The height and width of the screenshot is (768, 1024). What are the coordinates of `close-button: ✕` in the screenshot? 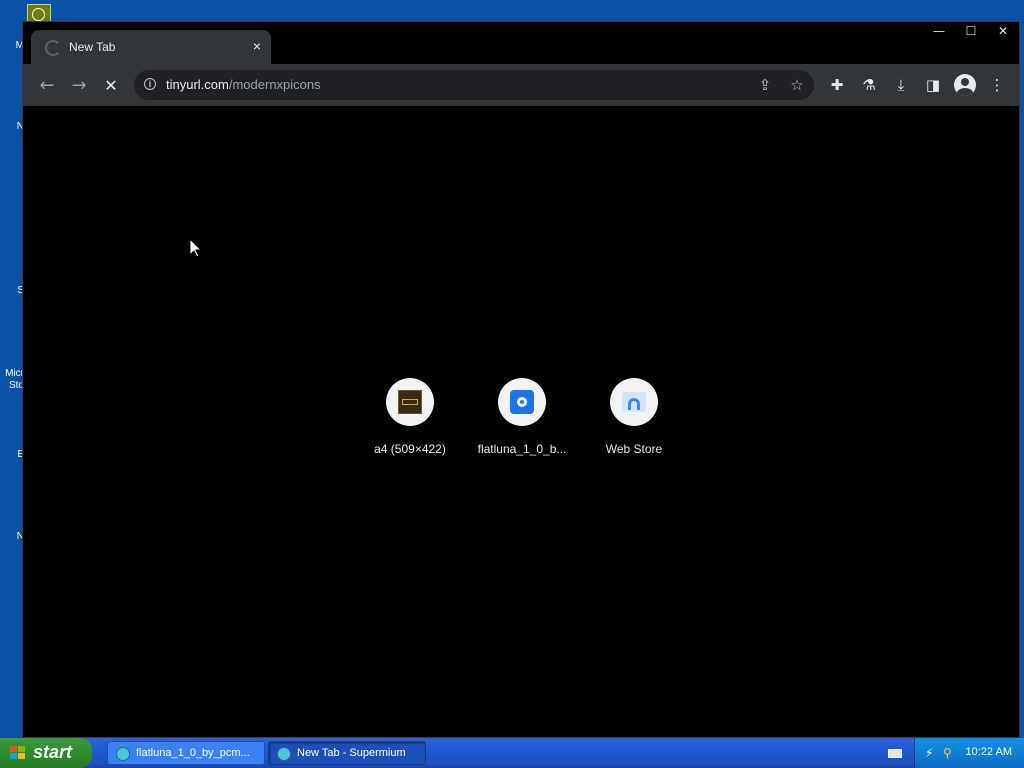 It's located at (1003, 31).